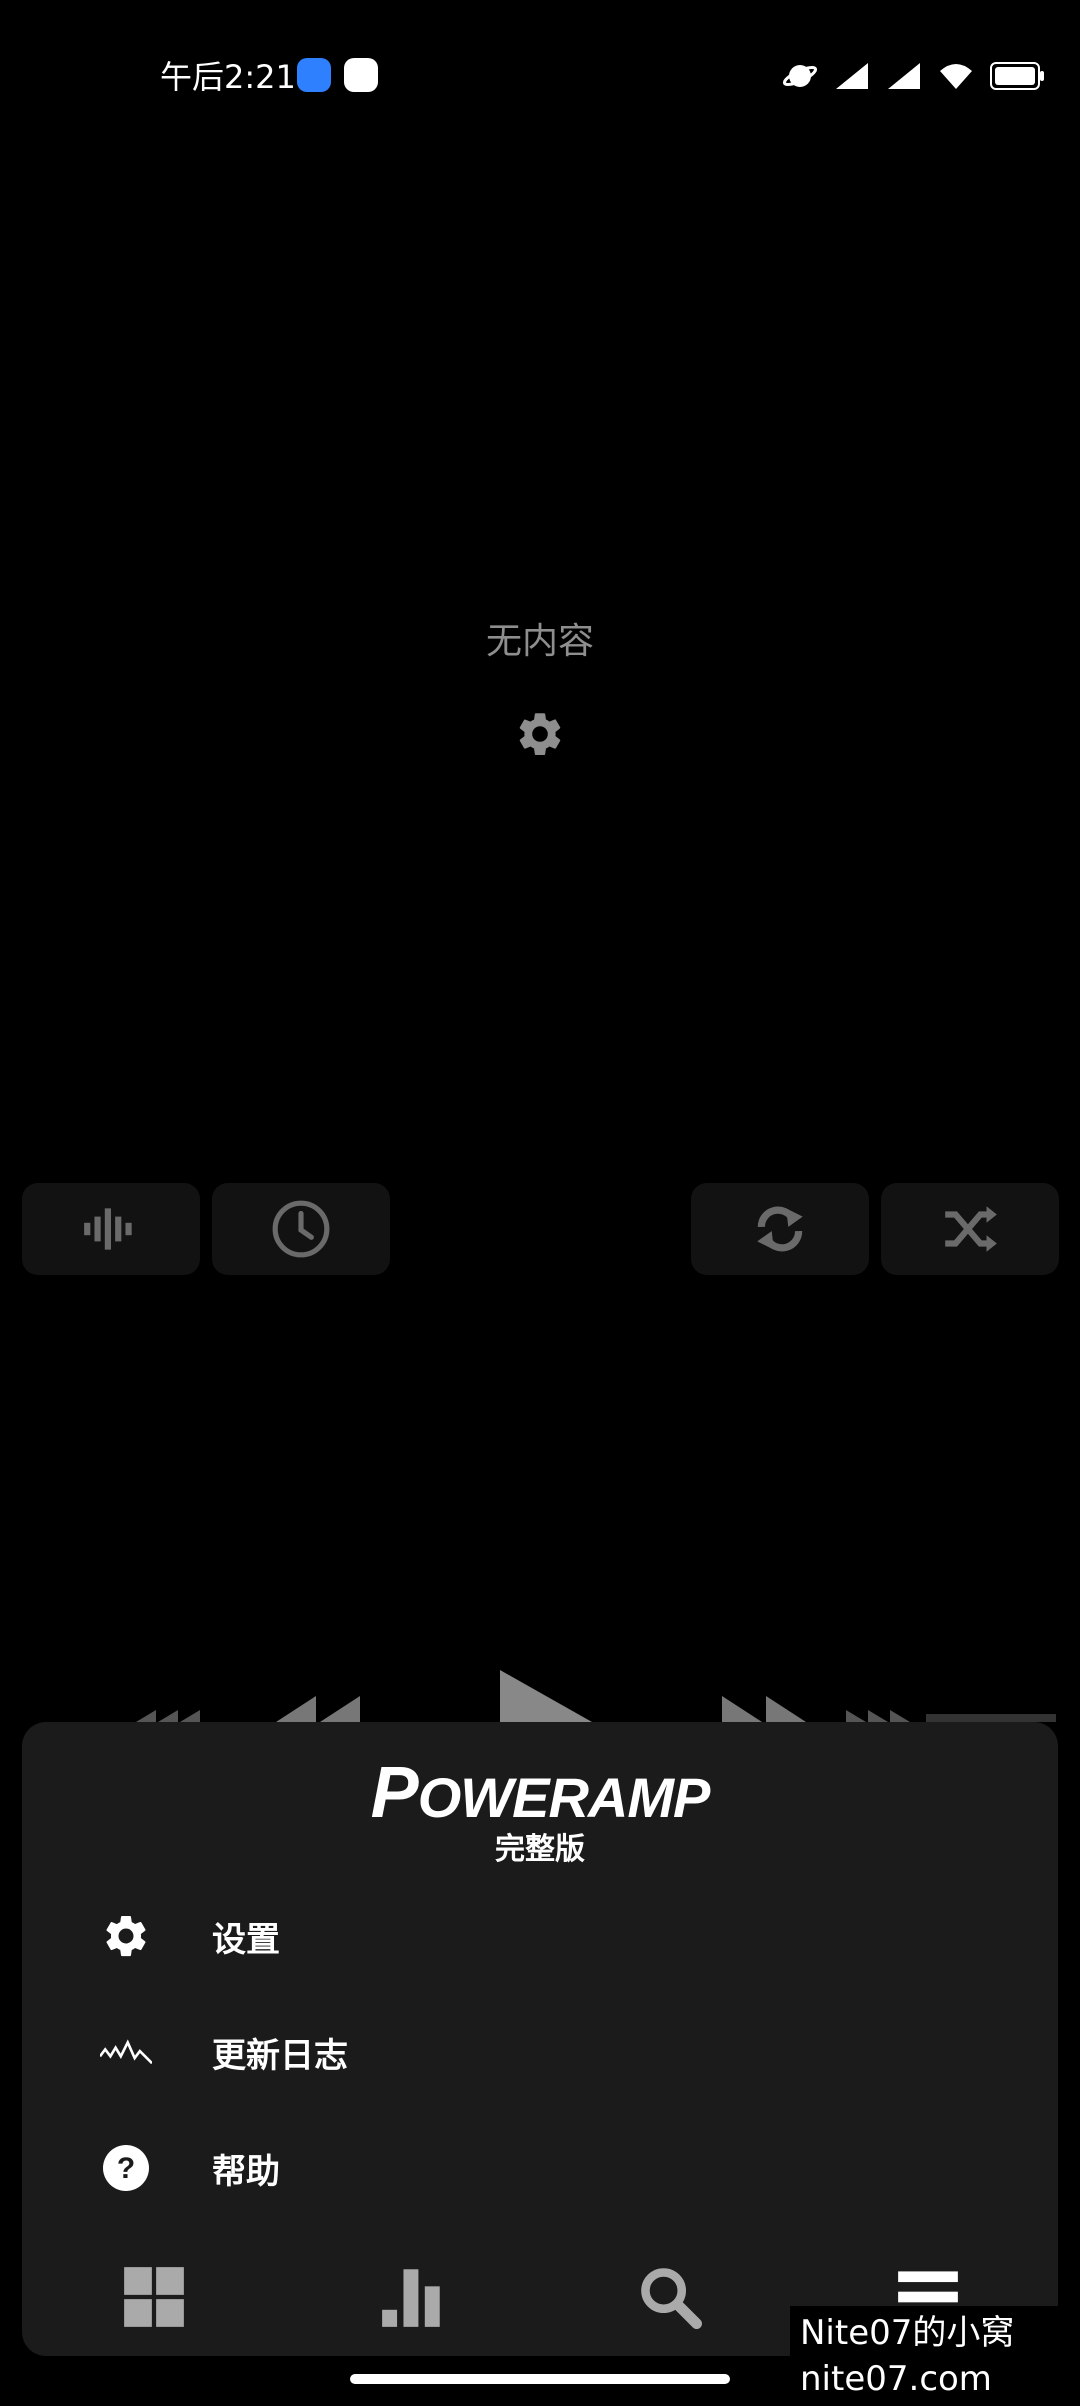  I want to click on notification-app-icon, so click(314, 75).